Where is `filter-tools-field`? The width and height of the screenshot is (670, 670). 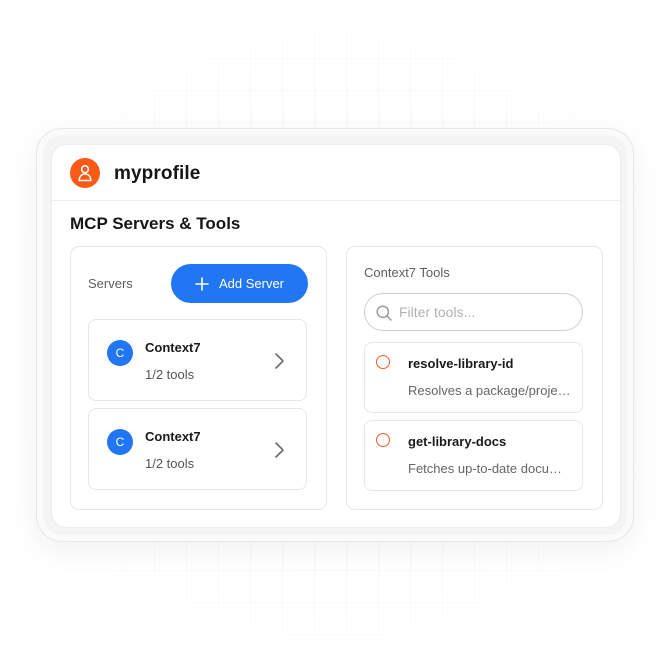 filter-tools-field is located at coordinates (473, 312).